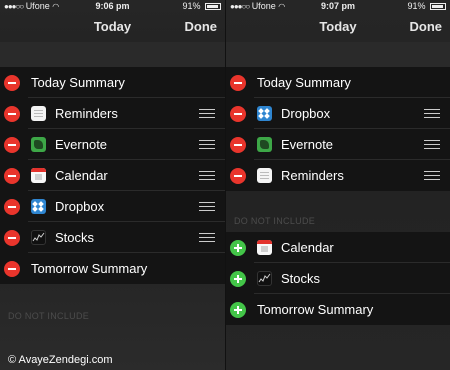 Image resolution: width=450 pixels, height=370 pixels. I want to click on status-bar: ●●●○○ Ufone ◠ 9:07 pm 91%, so click(338, 6).